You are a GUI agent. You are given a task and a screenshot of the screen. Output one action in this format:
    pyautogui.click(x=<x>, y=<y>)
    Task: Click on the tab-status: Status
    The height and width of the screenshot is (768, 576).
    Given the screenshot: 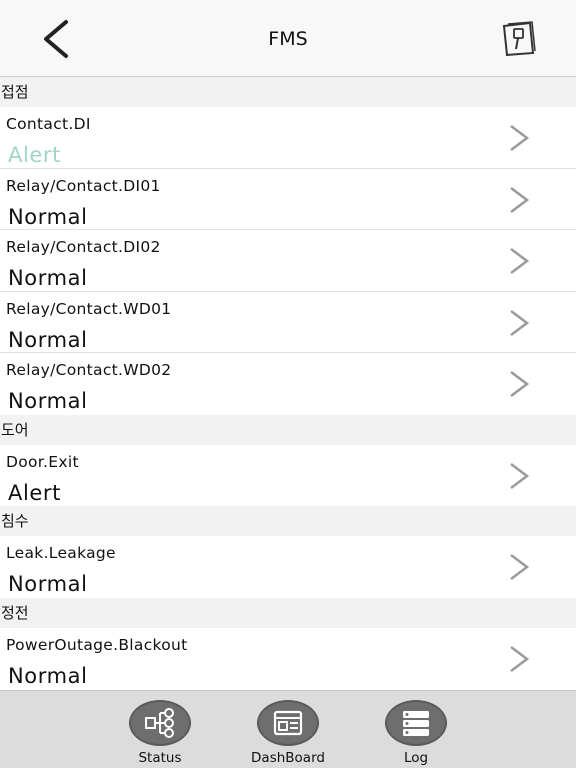 What is the action you would take?
    pyautogui.click(x=160, y=732)
    